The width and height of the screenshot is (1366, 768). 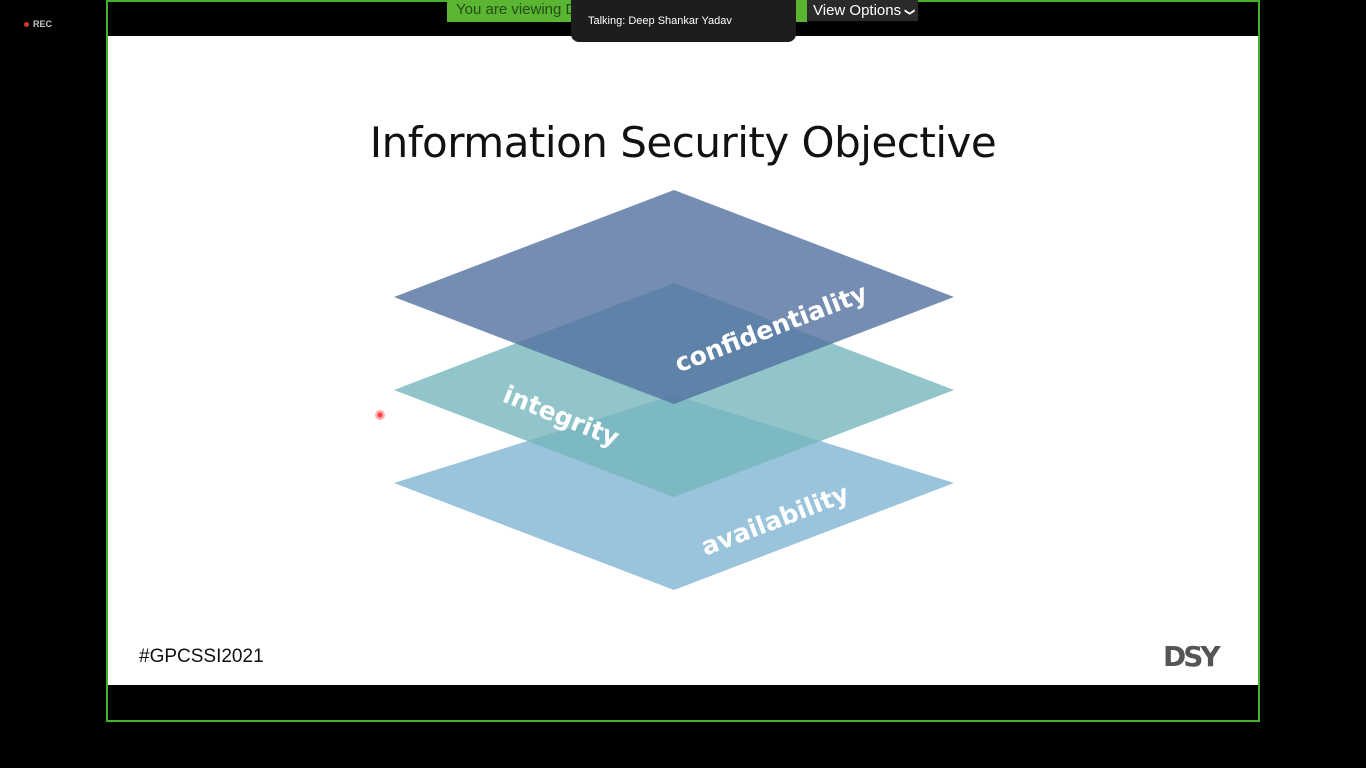 What do you see at coordinates (683, 21) in the screenshot?
I see `talking-indicator: Talking: Deep Shankar Yadav` at bounding box center [683, 21].